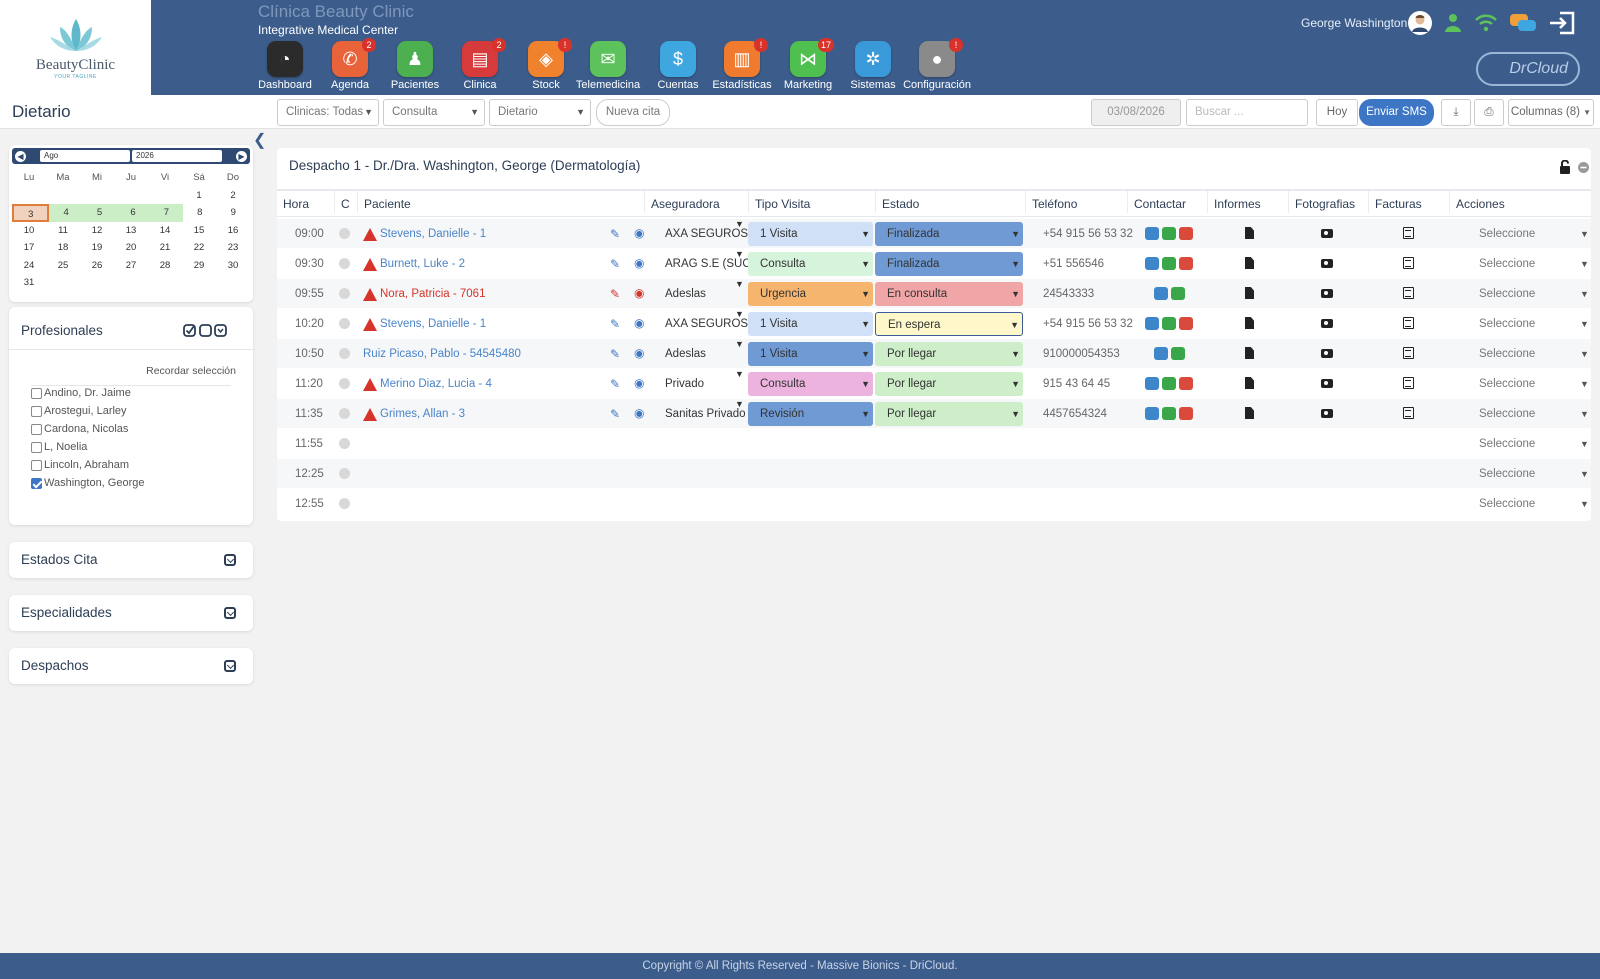  Describe the element at coordinates (199, 196) in the screenshot. I see `calendar-day: 1` at that location.